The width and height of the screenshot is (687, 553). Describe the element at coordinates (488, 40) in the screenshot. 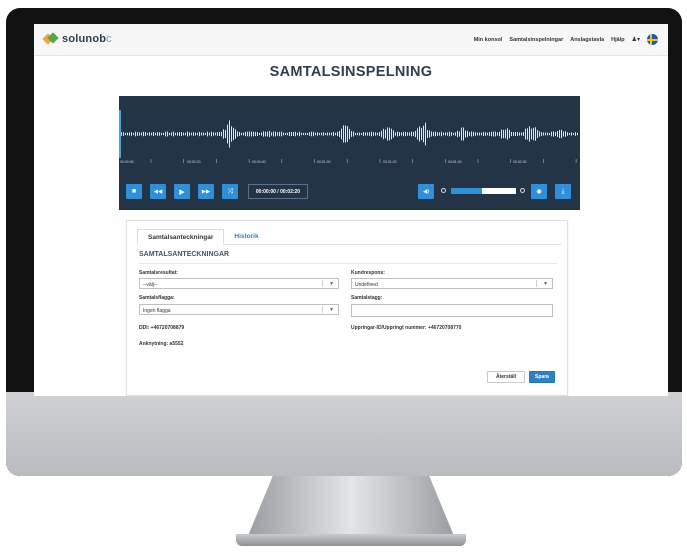

I see `nav-min-konsol: Min konsol` at that location.